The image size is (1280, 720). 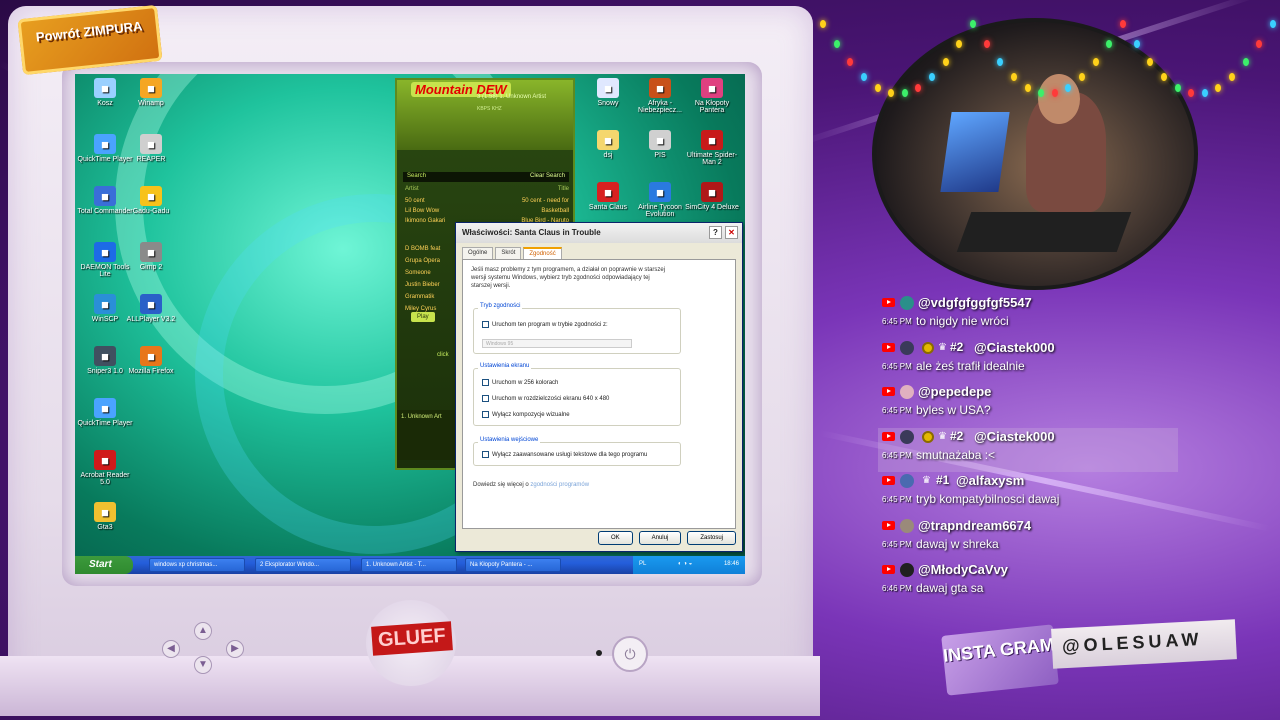 What do you see at coordinates (412, 189) in the screenshot?
I see `winamp-col-artist: Artist` at bounding box center [412, 189].